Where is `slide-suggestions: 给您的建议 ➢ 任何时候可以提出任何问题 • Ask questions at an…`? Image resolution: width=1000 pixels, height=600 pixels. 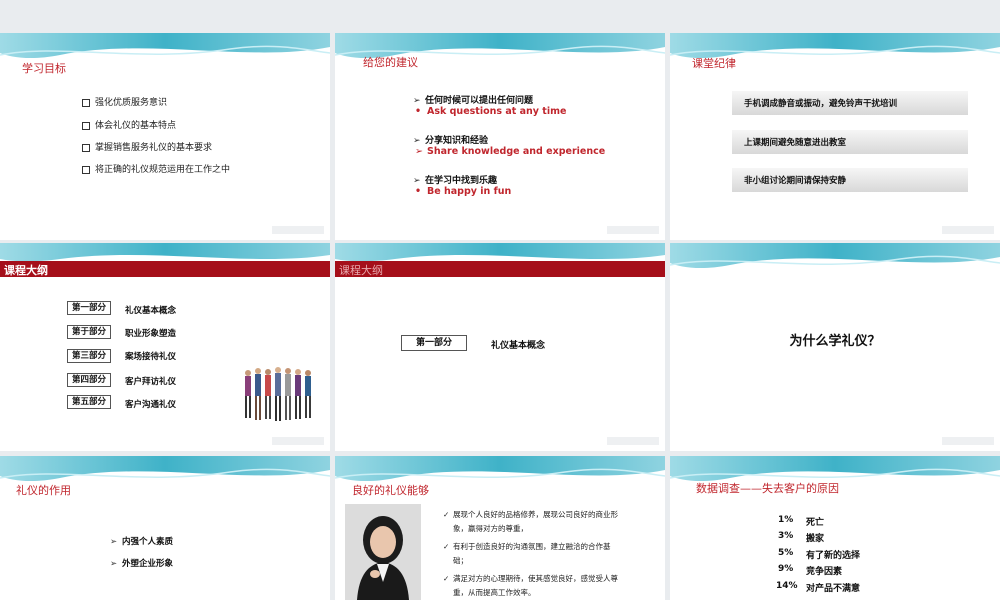 slide-suggestions: 给您的建议 ➢ 任何时候可以提出任何问题 • Ask questions at an… is located at coordinates (500, 136).